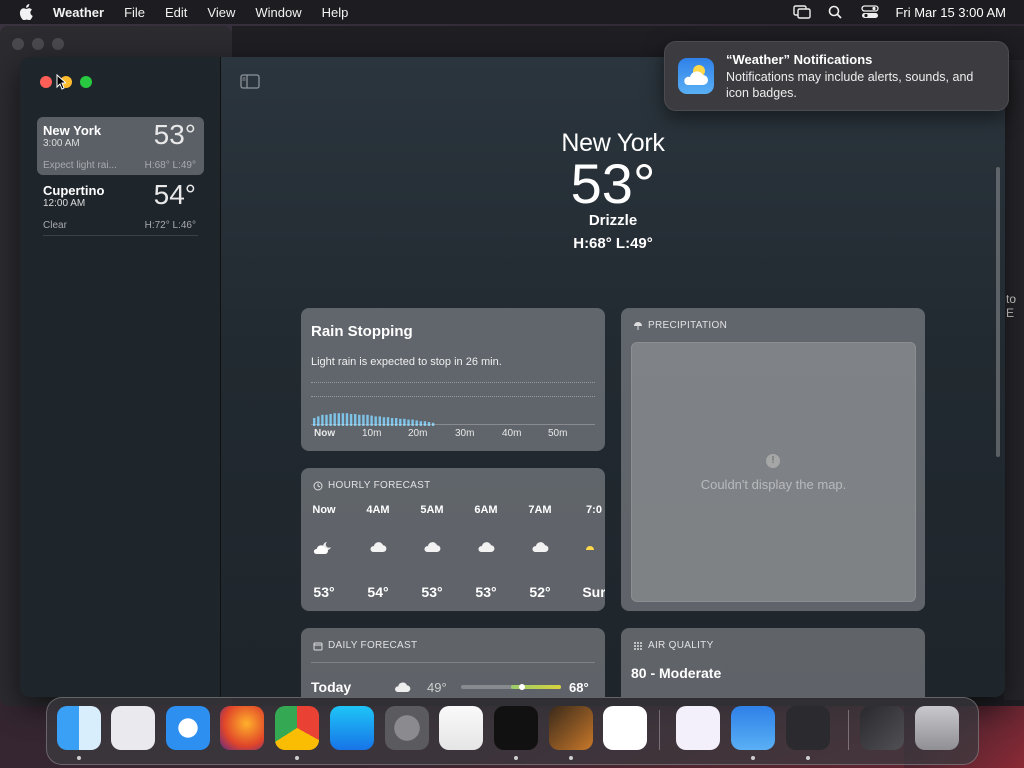 The height and width of the screenshot is (768, 1024). Describe the element at coordinates (174, 194) in the screenshot. I see `location-temp: 54°` at that location.